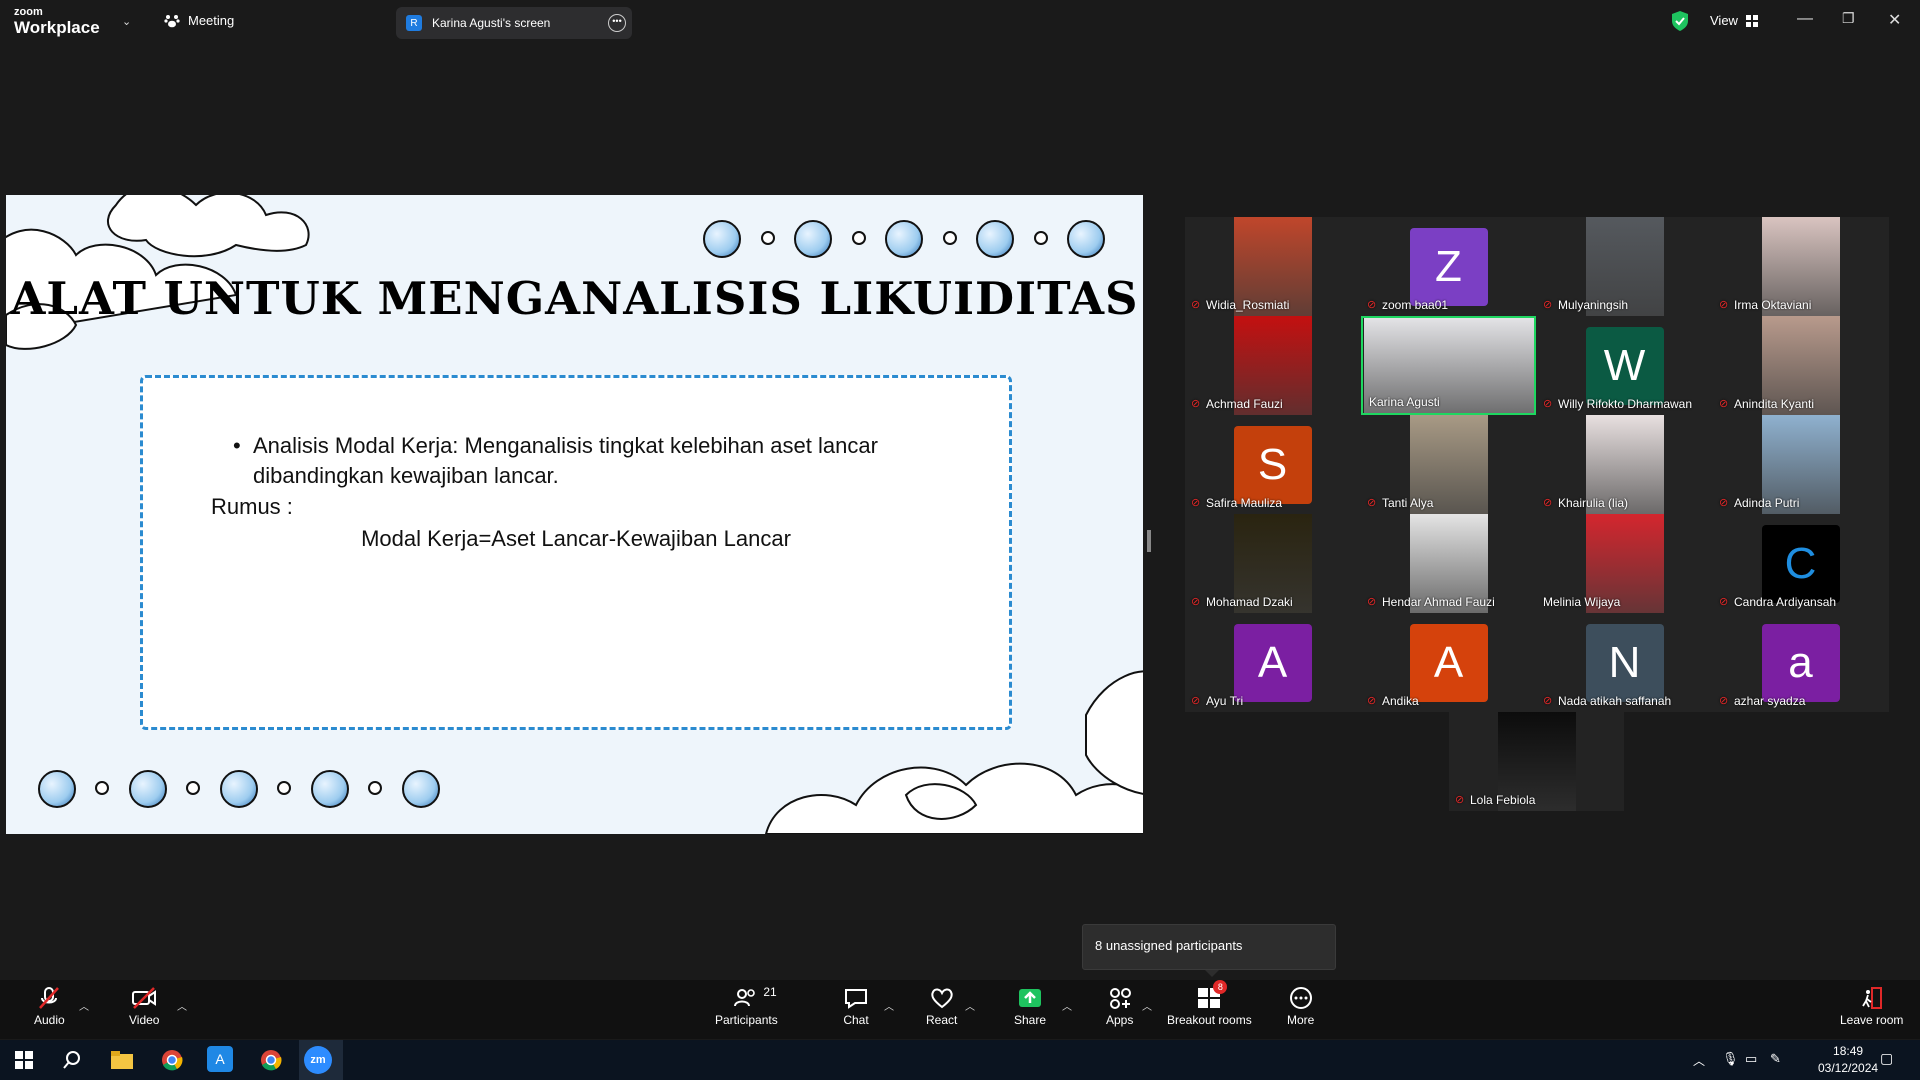 The image size is (1920, 1080). Describe the element at coordinates (24, 1060) in the screenshot. I see `windows-start-icon` at that location.